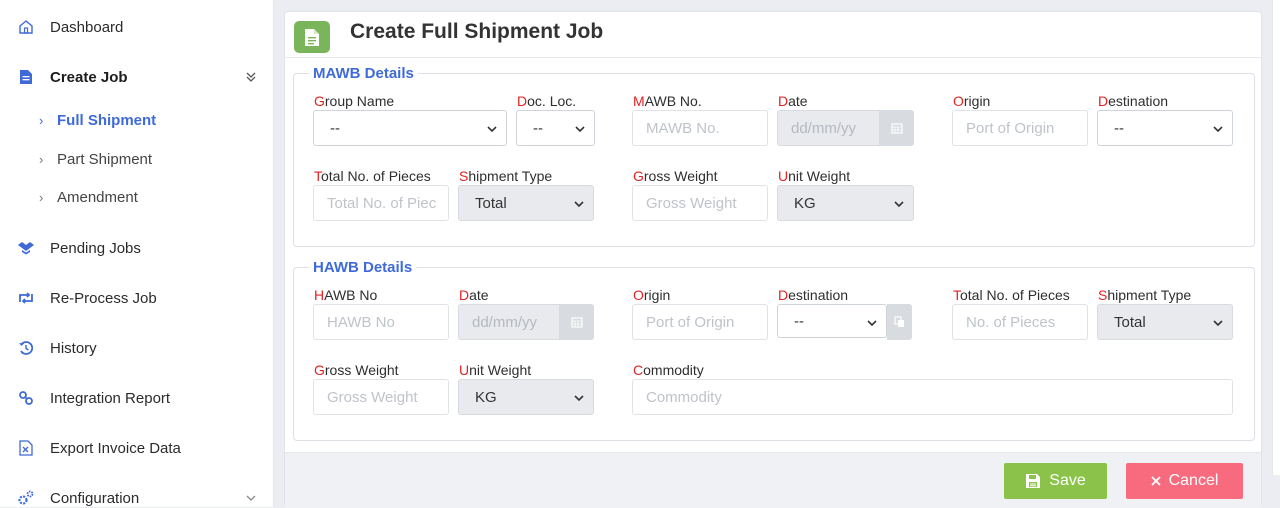  Describe the element at coordinates (652, 295) in the screenshot. I see `hawb-origin-label: Origin` at that location.